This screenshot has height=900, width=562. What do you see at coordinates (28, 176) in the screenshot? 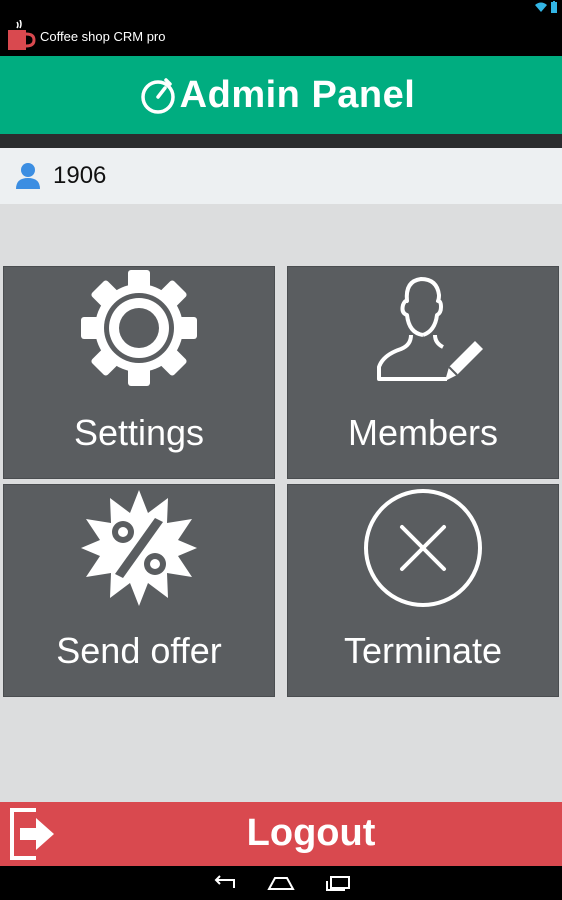
I see `user-icon` at bounding box center [28, 176].